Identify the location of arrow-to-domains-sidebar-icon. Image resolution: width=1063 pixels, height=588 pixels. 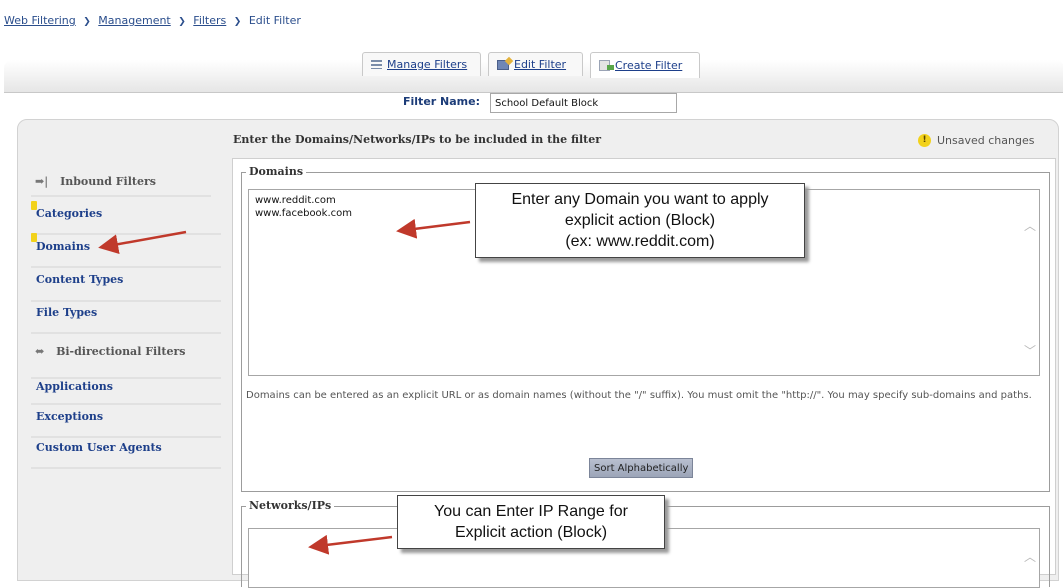
(142, 242).